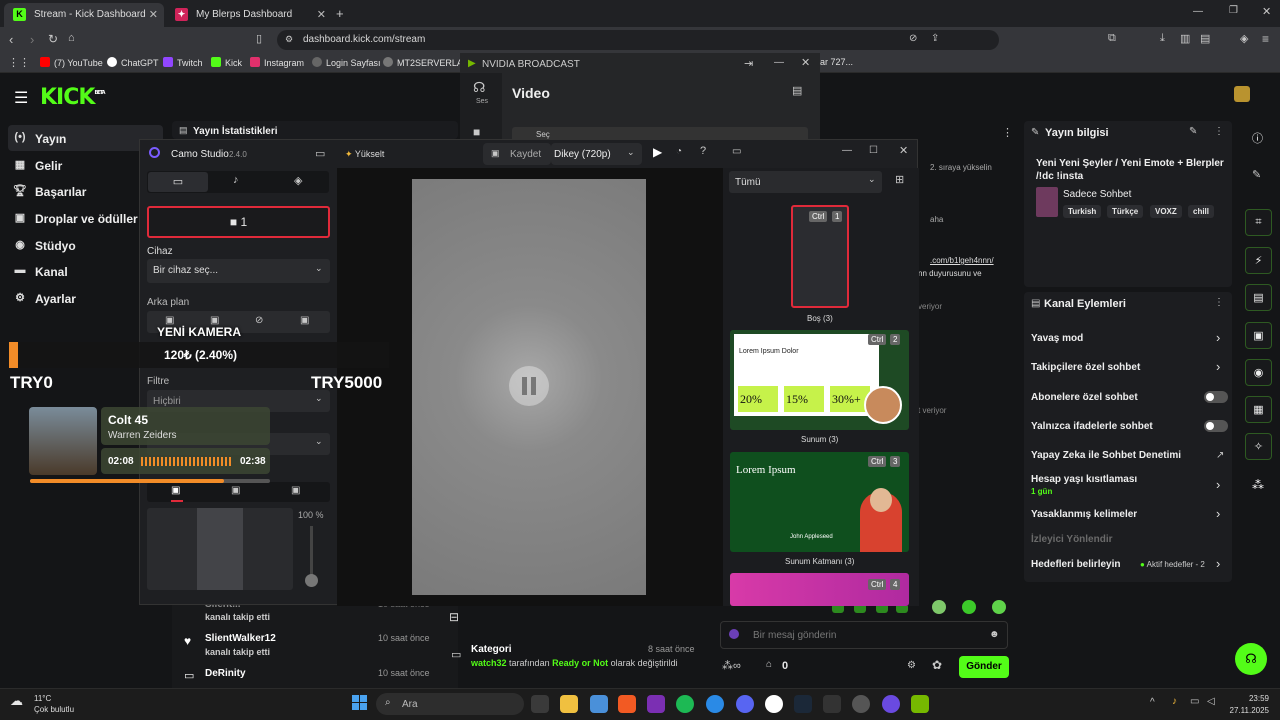 Image resolution: width=1280 pixels, height=720 pixels. What do you see at coordinates (797, 90) in the screenshot?
I see `feedback-icon: ▤` at bounding box center [797, 90].